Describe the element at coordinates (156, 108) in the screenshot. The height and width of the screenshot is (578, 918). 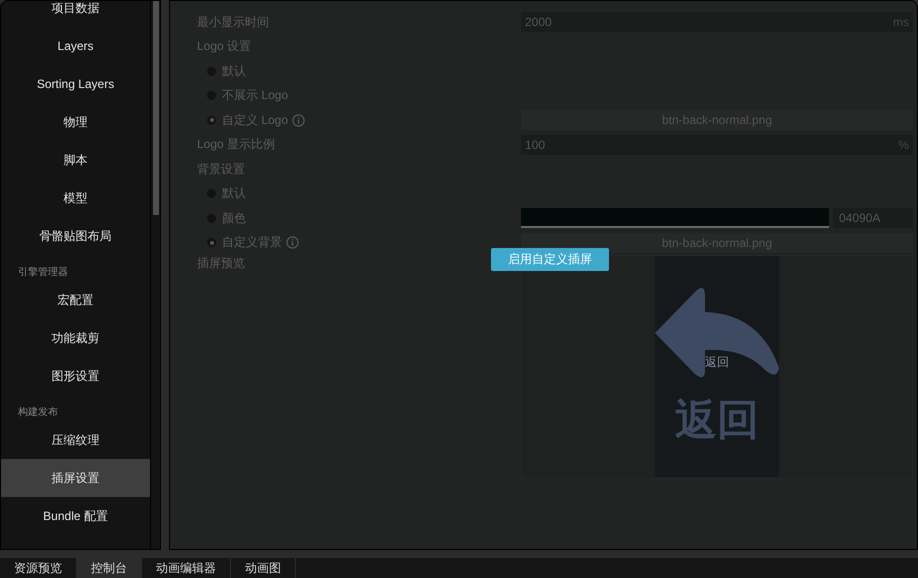
I see `scrollbar-thumb` at that location.